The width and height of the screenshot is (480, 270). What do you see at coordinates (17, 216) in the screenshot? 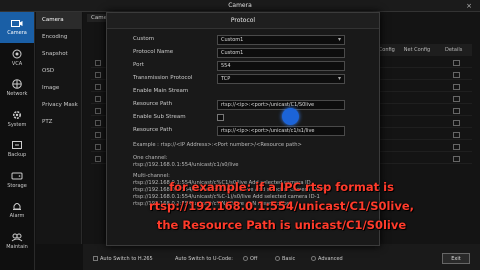
I see `nav-alarm-label: Alarm` at bounding box center [17, 216].